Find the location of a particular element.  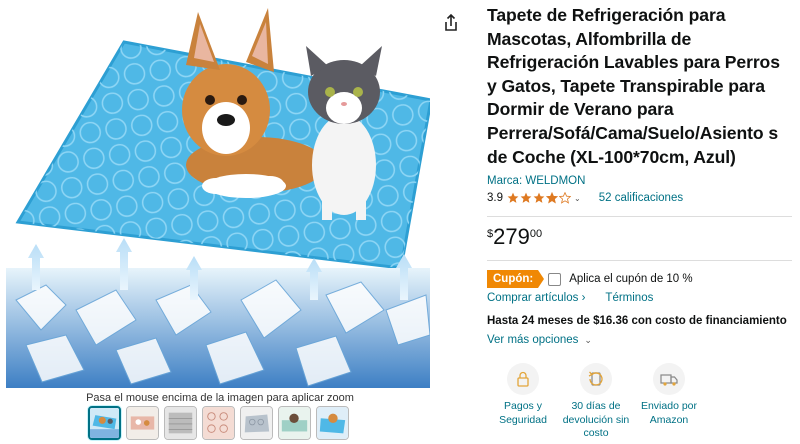

feature-label: Pagos y Seguridad is located at coordinates (523, 413).